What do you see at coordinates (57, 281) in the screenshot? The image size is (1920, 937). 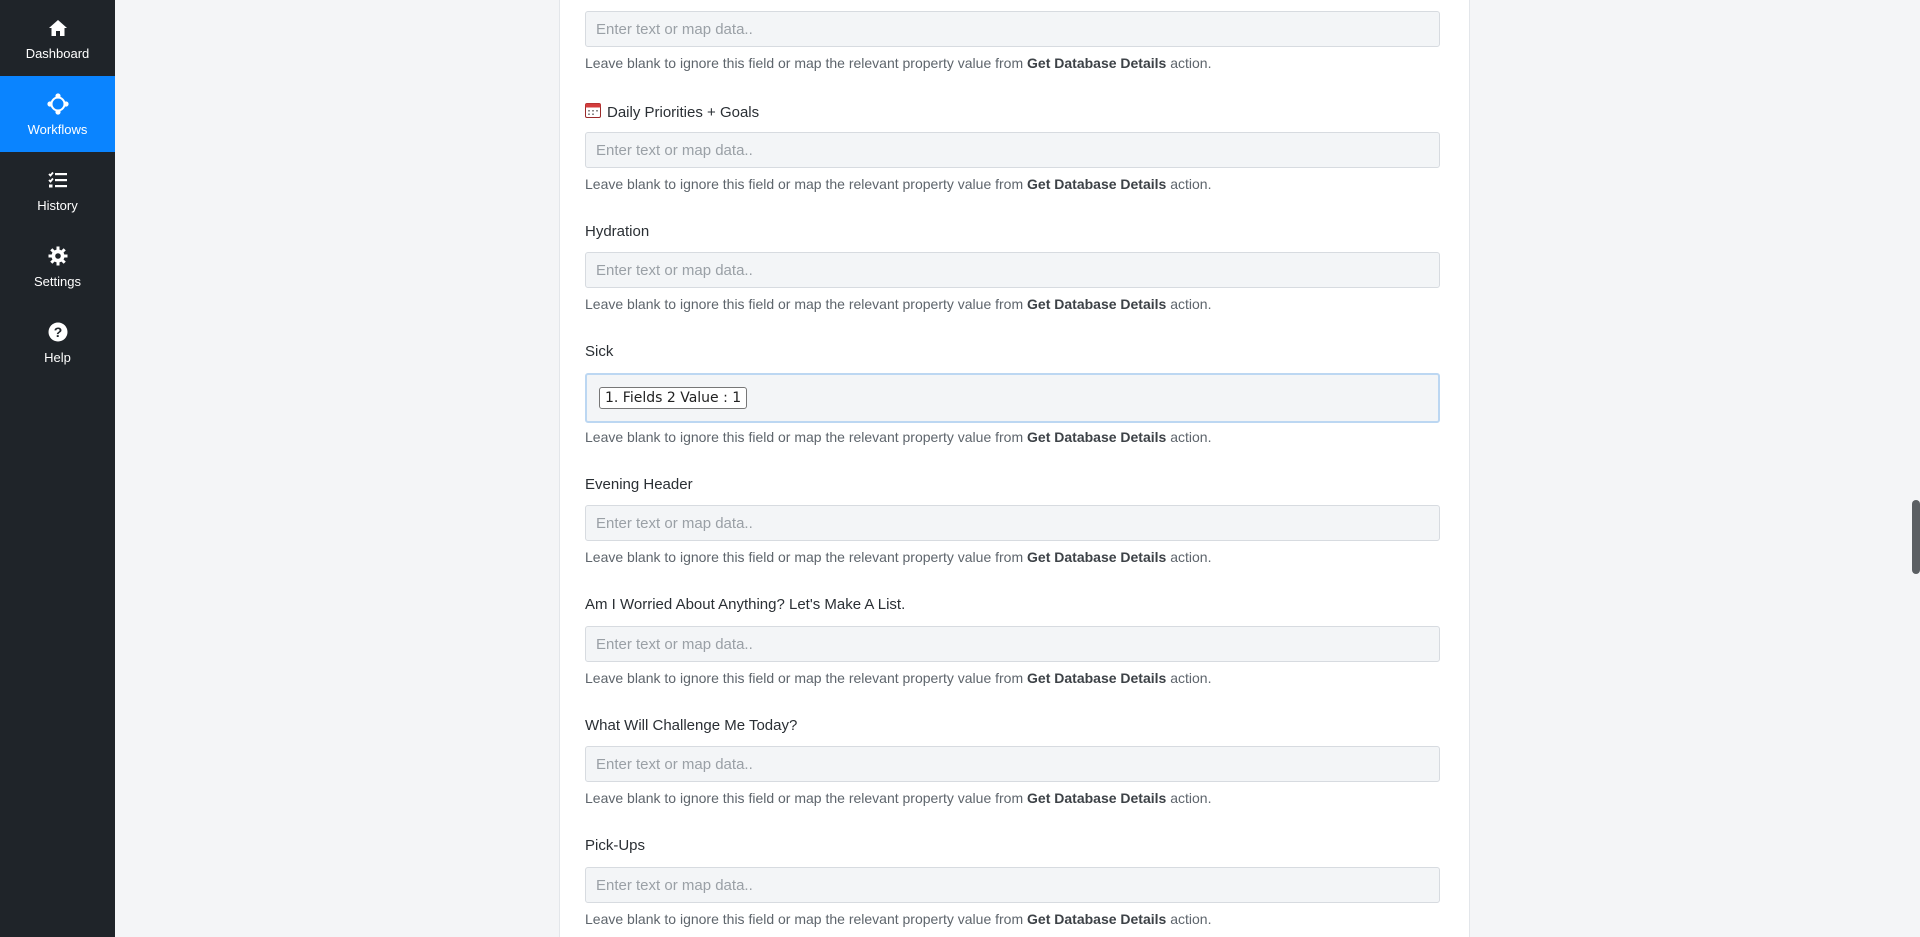 I see `sidebar-item-label: Settings` at bounding box center [57, 281].